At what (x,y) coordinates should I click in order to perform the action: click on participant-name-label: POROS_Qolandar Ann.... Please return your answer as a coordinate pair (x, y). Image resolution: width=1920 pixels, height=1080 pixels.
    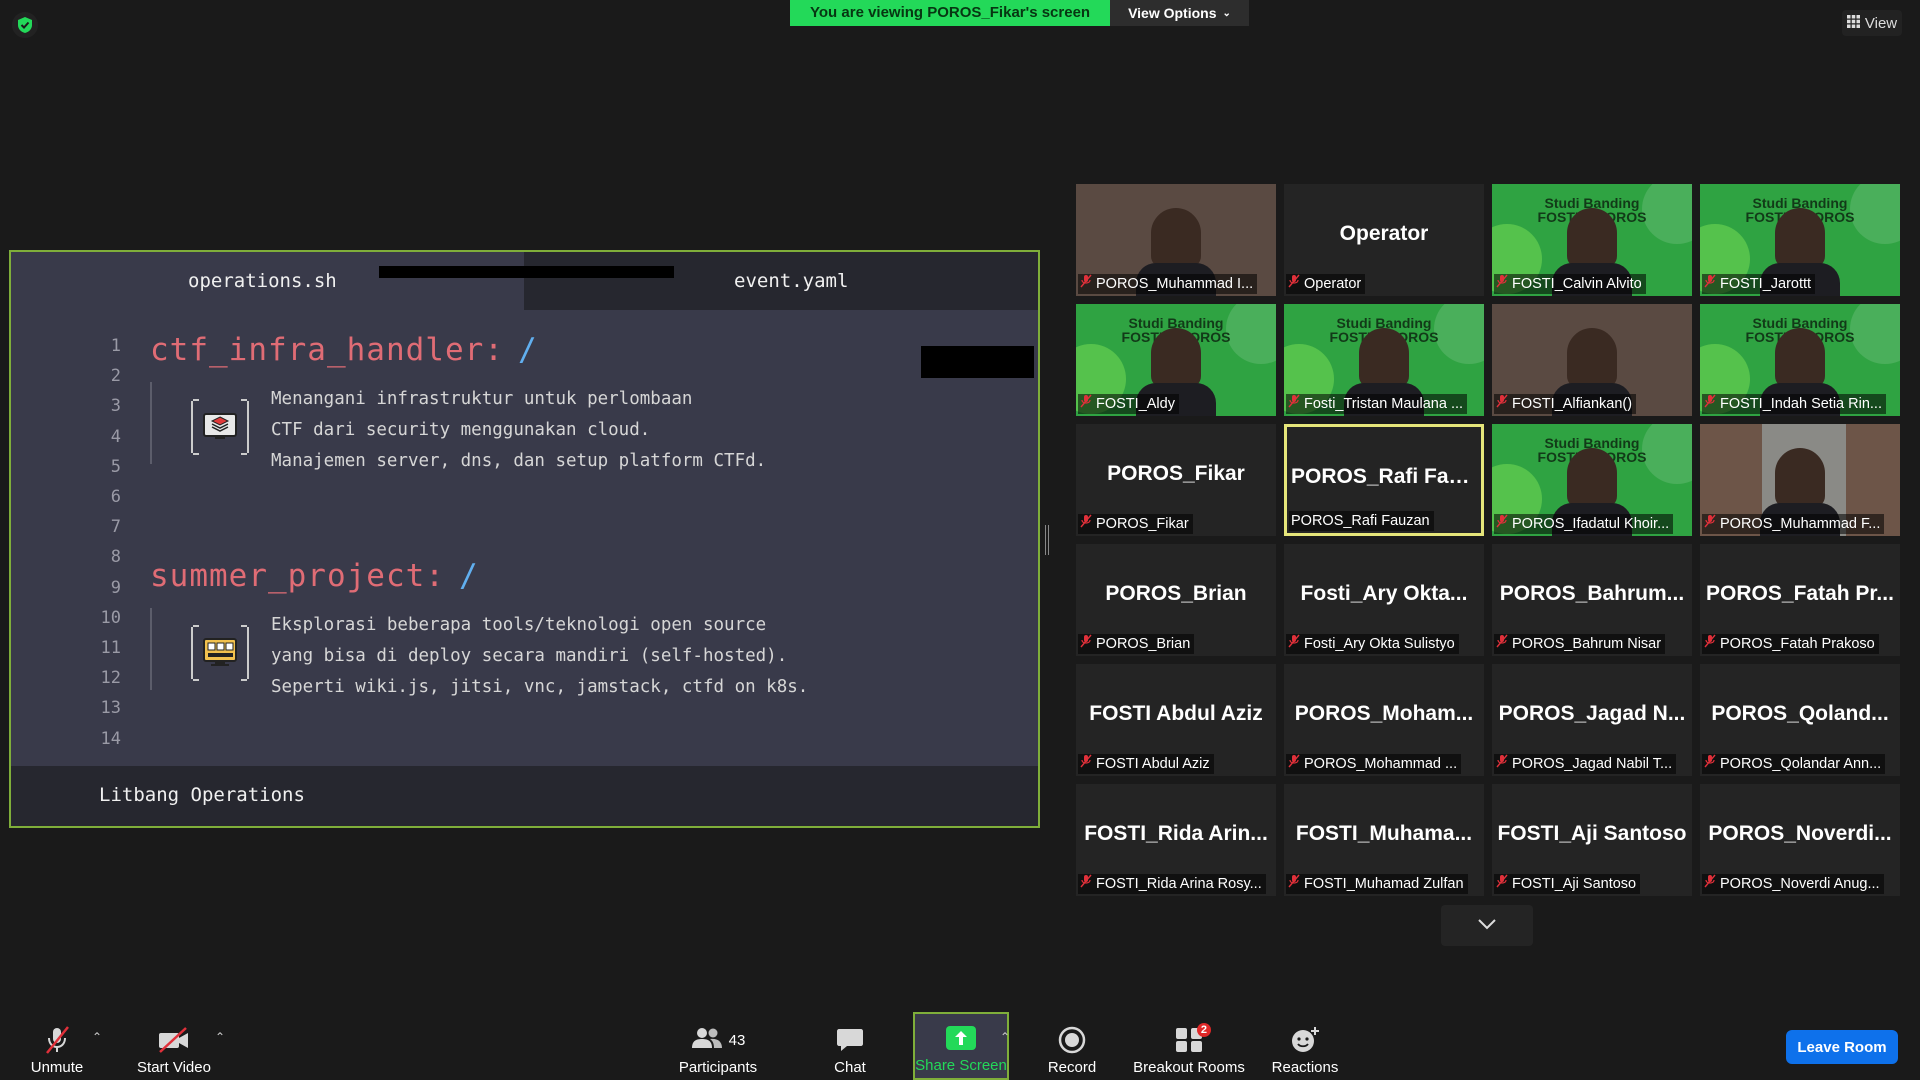
    Looking at the image, I should click on (1794, 764).